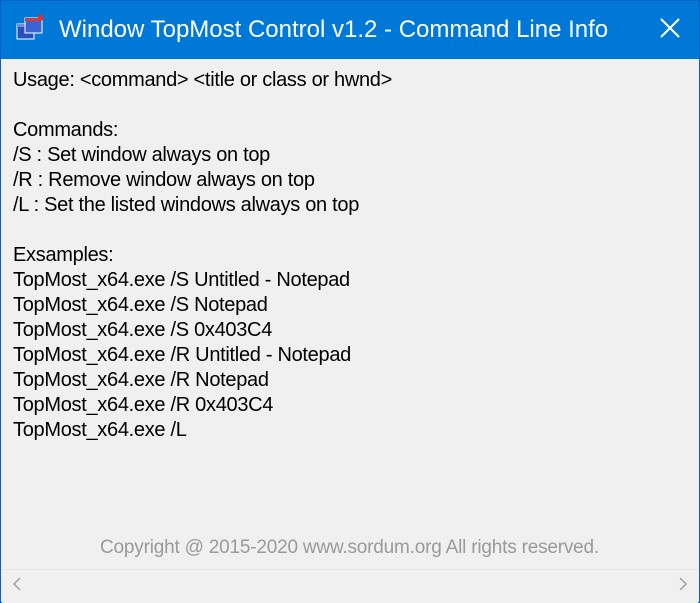 Image resolution: width=700 pixels, height=603 pixels. Describe the element at coordinates (143, 330) in the screenshot. I see `example-line: TopMost_x64.exe /S 0x403C4` at that location.